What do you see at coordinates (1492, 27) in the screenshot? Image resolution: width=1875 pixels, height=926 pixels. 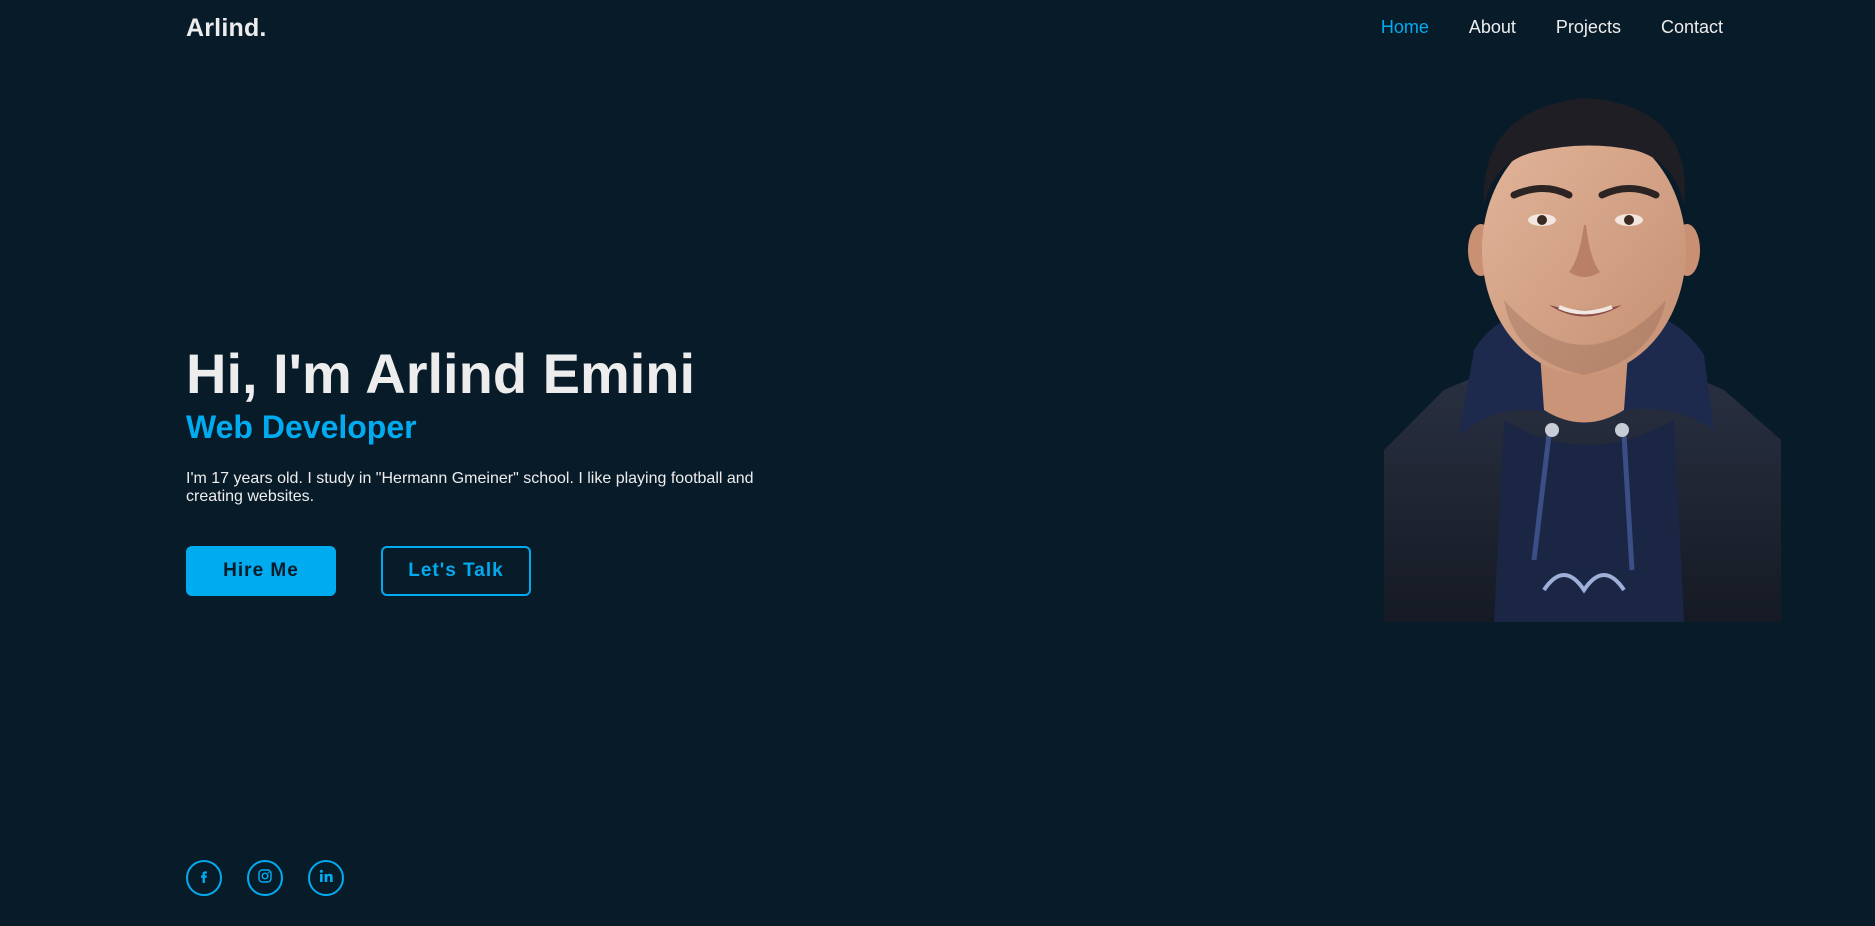 I see `nav-about: About` at bounding box center [1492, 27].